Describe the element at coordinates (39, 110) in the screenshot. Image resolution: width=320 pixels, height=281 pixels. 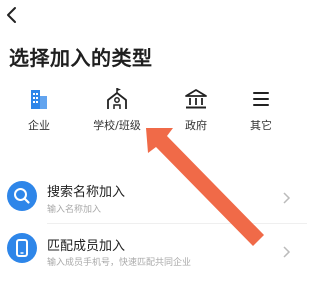
I see `type-option-enterprise: 企业` at that location.